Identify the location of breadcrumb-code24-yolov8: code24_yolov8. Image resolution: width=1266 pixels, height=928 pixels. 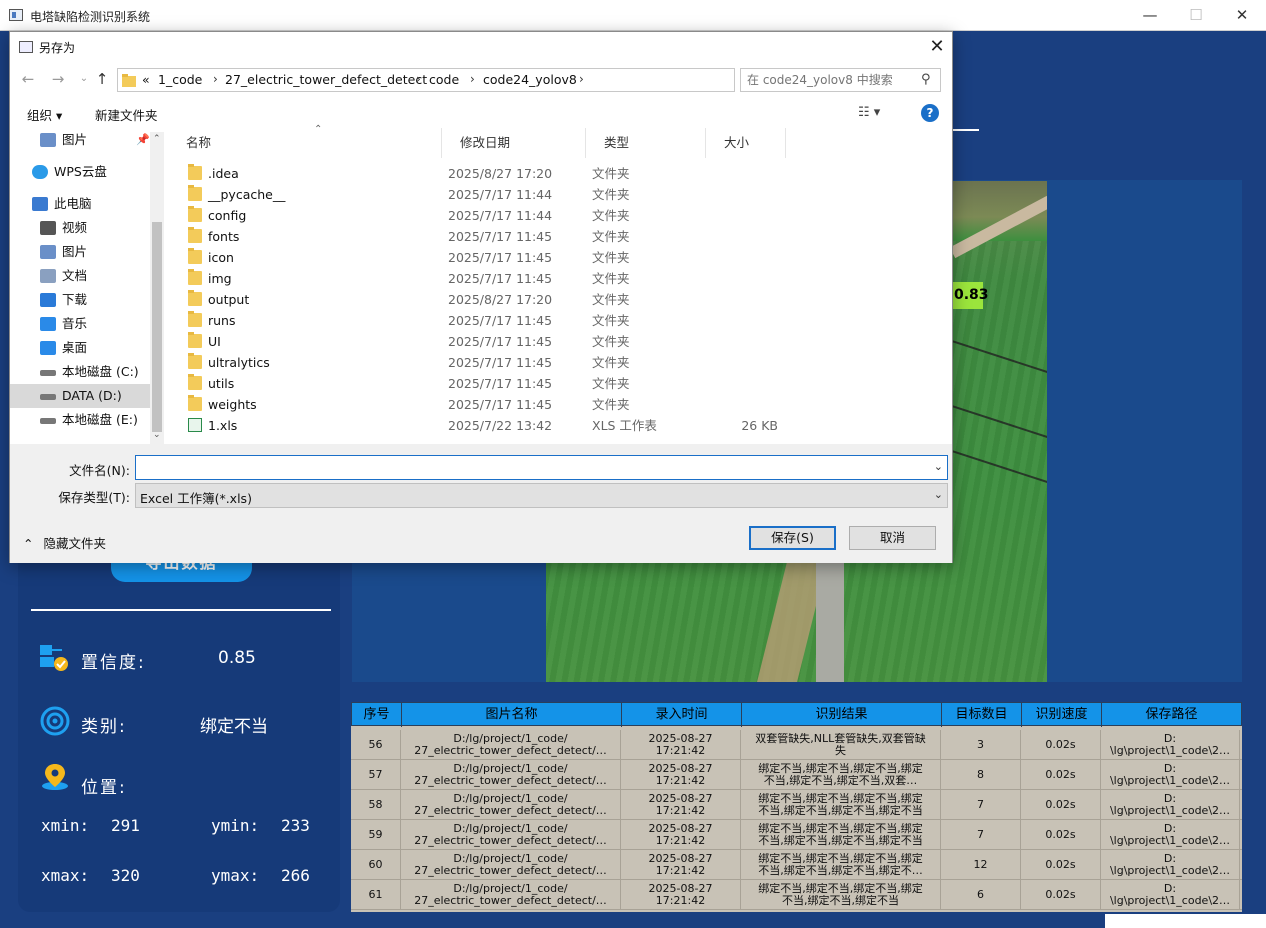
(530, 79).